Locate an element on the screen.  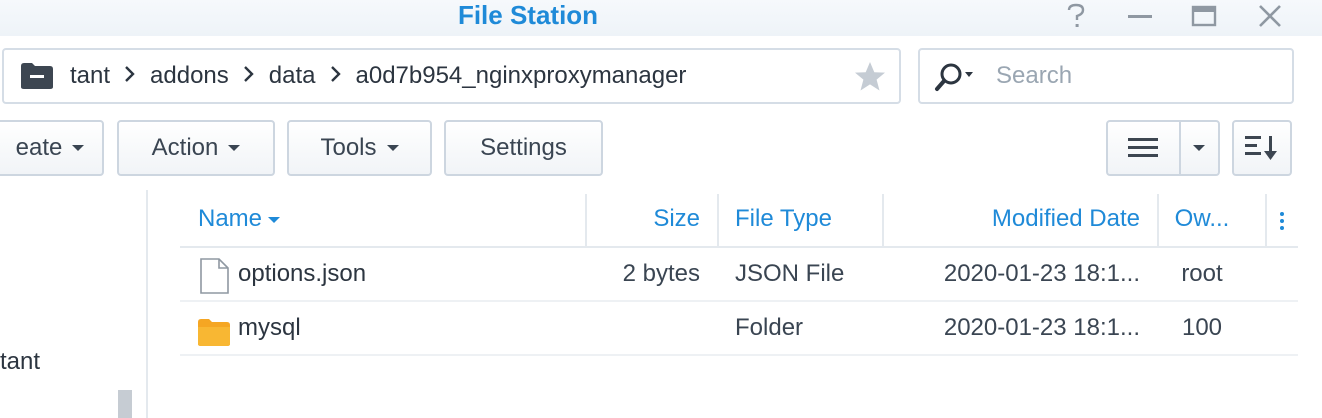
file-icon is located at coordinates (214, 276).